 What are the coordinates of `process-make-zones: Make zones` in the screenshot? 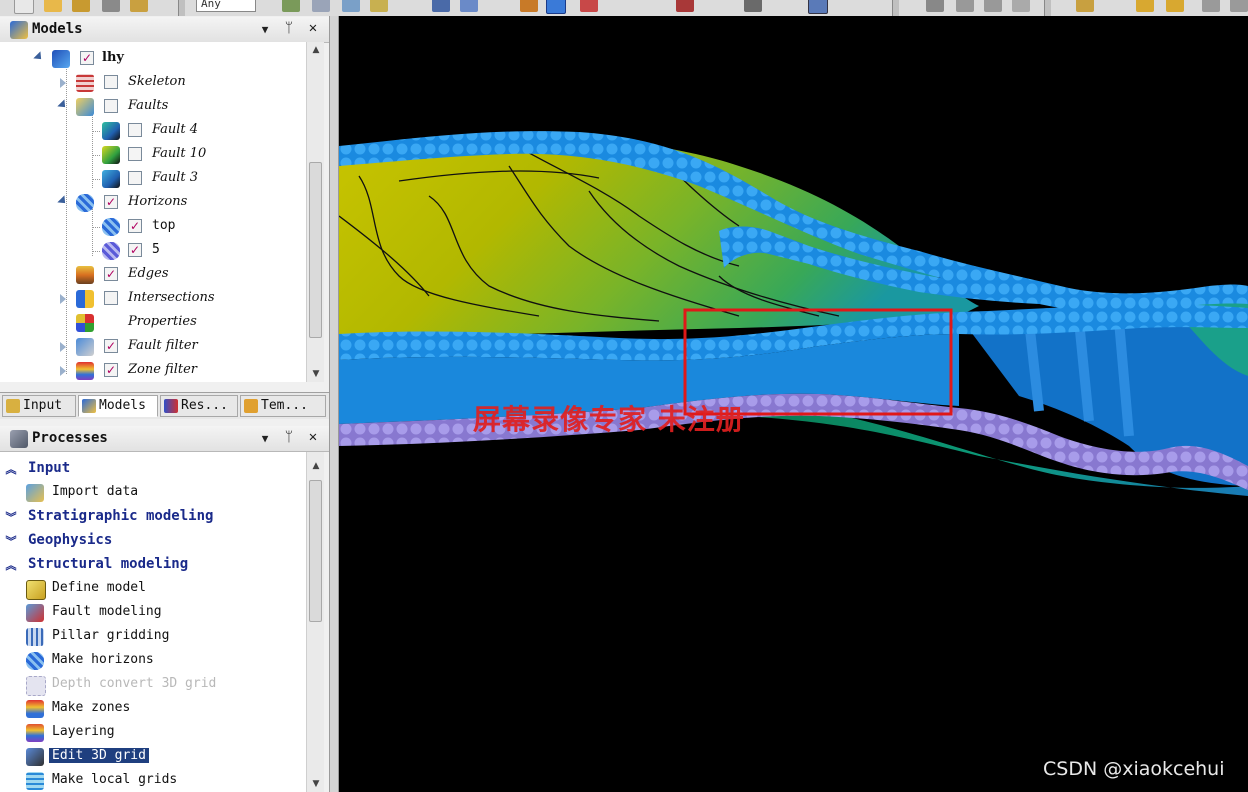 It's located at (153, 709).